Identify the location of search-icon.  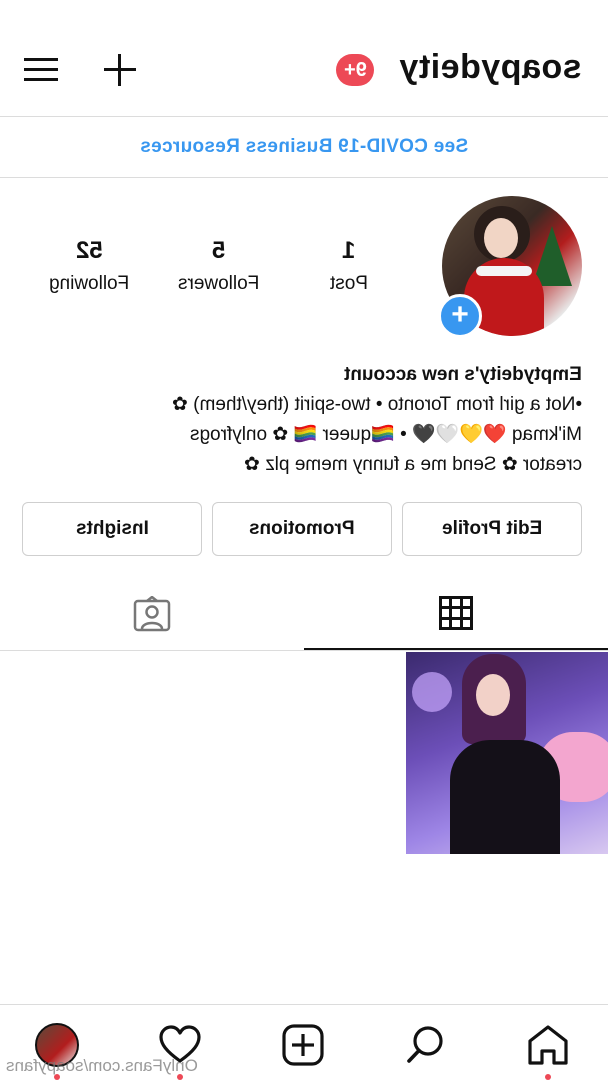
(425, 1044).